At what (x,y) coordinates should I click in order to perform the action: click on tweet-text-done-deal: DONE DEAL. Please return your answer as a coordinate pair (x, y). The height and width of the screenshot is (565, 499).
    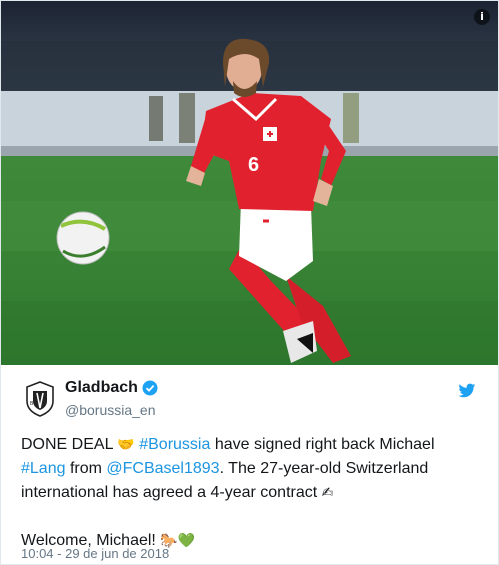
    Looking at the image, I should click on (69, 444).